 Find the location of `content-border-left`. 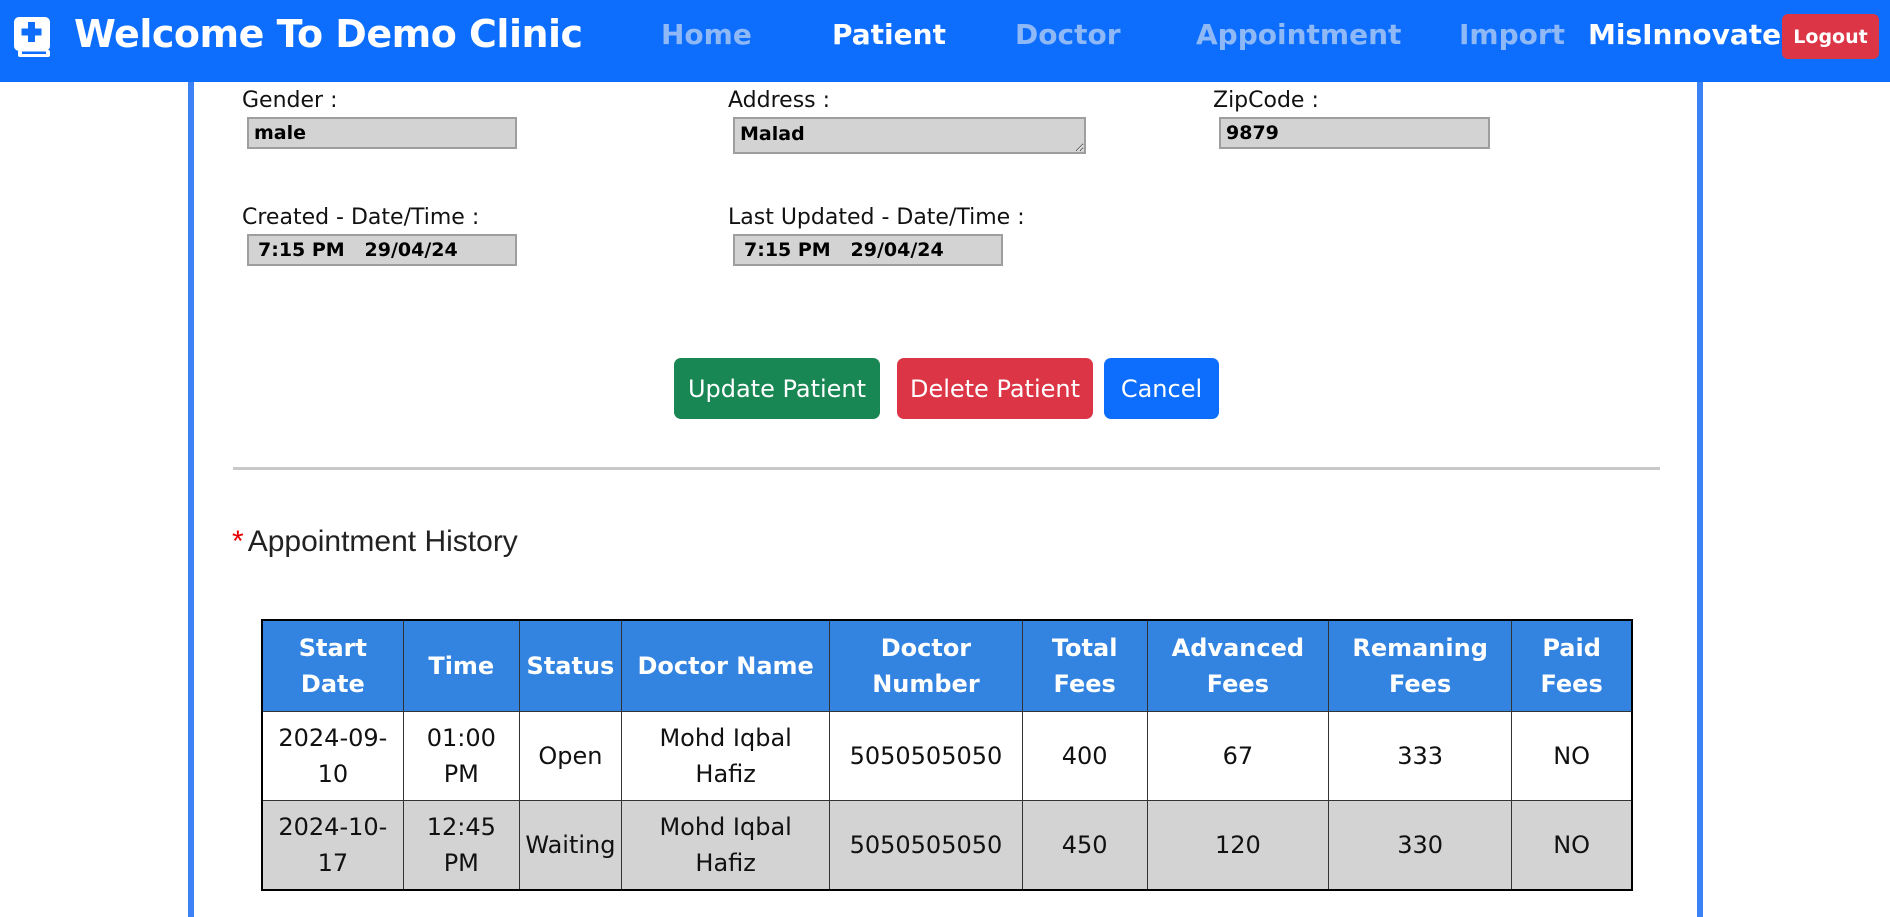

content-border-left is located at coordinates (191, 499).